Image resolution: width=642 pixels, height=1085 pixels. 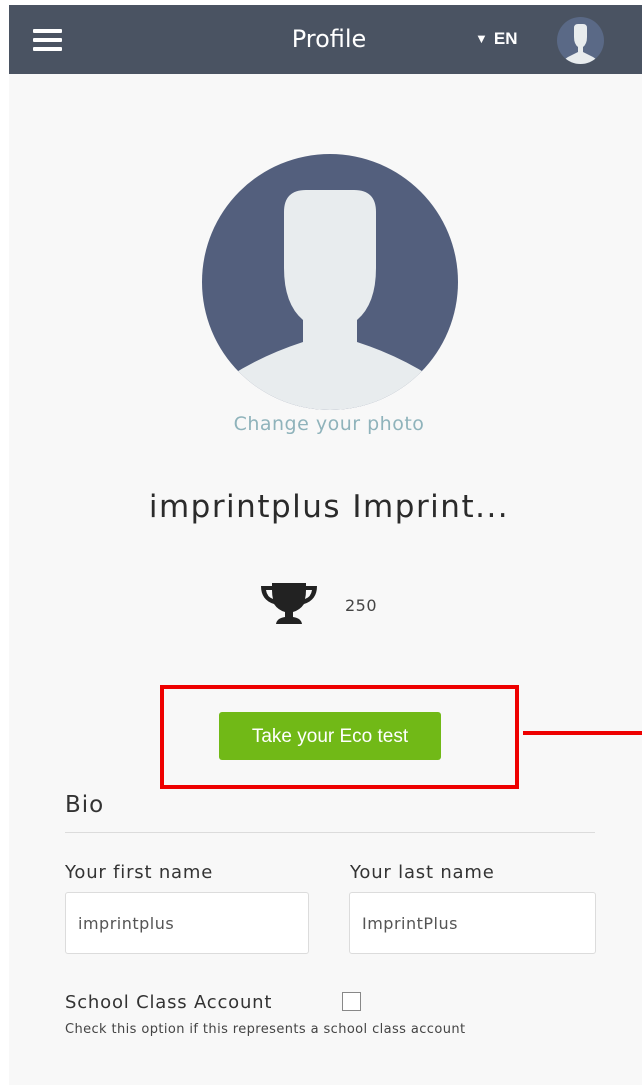 What do you see at coordinates (187, 923) in the screenshot?
I see `first-name-field` at bounding box center [187, 923].